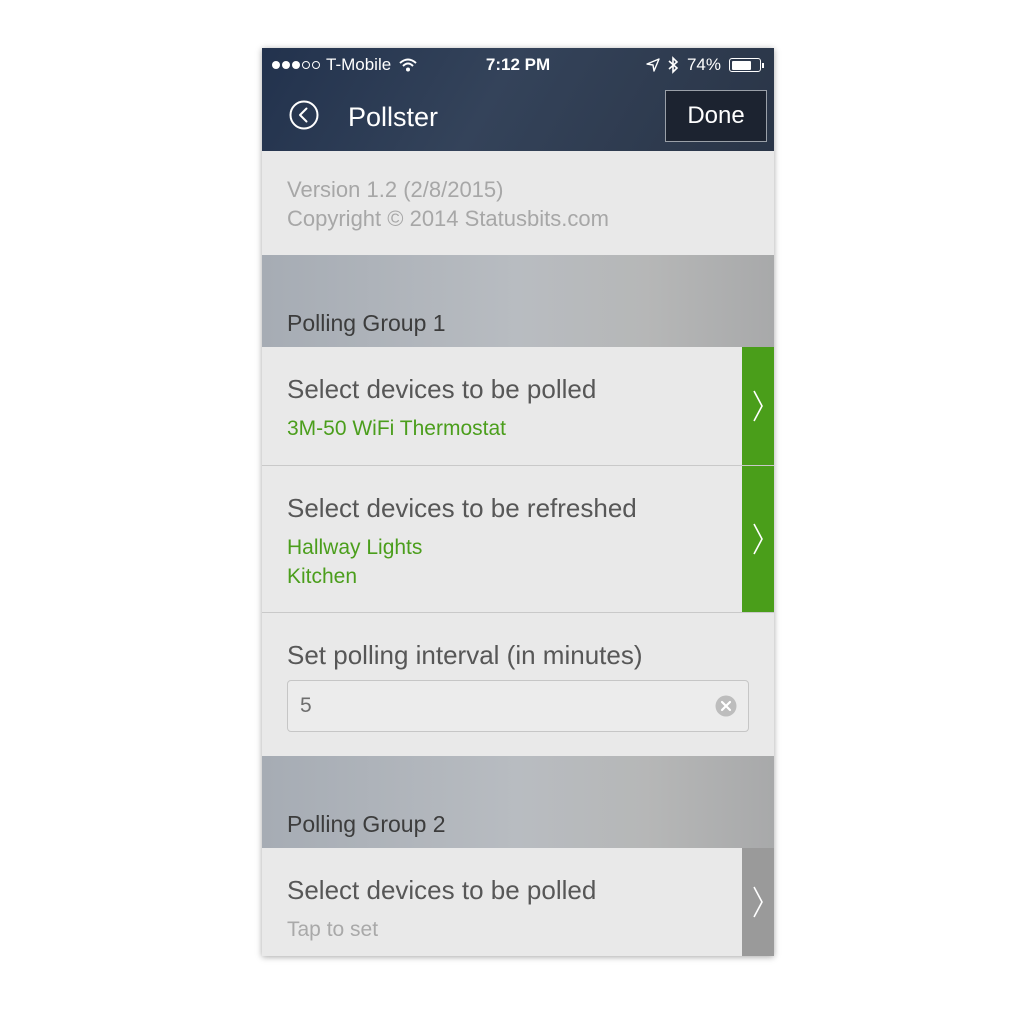 The height and width of the screenshot is (1024, 1024). What do you see at coordinates (746, 65) in the screenshot?
I see `battery-icon` at bounding box center [746, 65].